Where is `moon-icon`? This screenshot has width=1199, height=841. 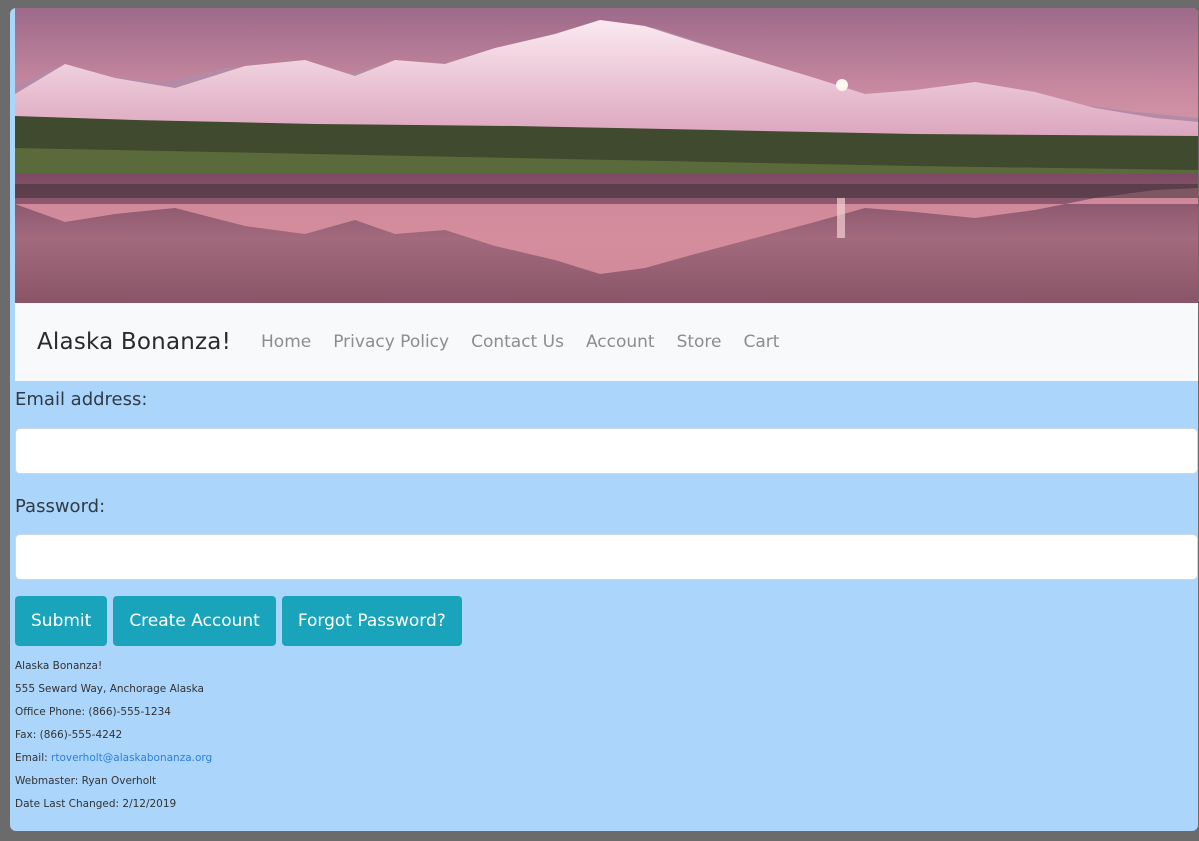 moon-icon is located at coordinates (842, 85).